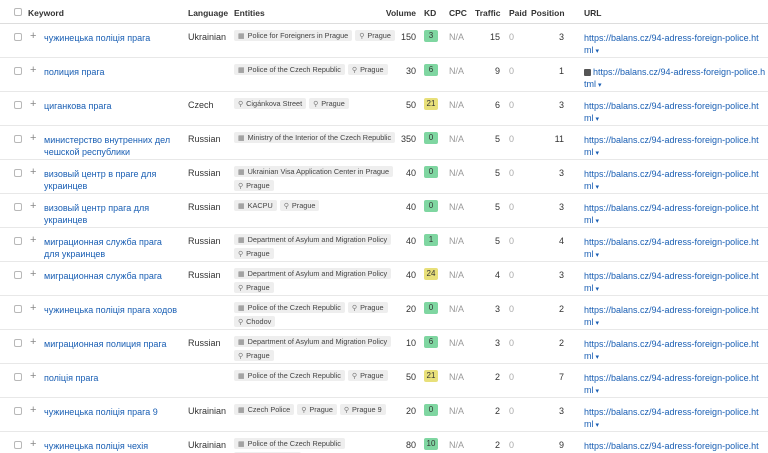 Image resolution: width=768 pixels, height=453 pixels. I want to click on keyword-link: миграционная служба прага для украинцев, so click(111, 248).